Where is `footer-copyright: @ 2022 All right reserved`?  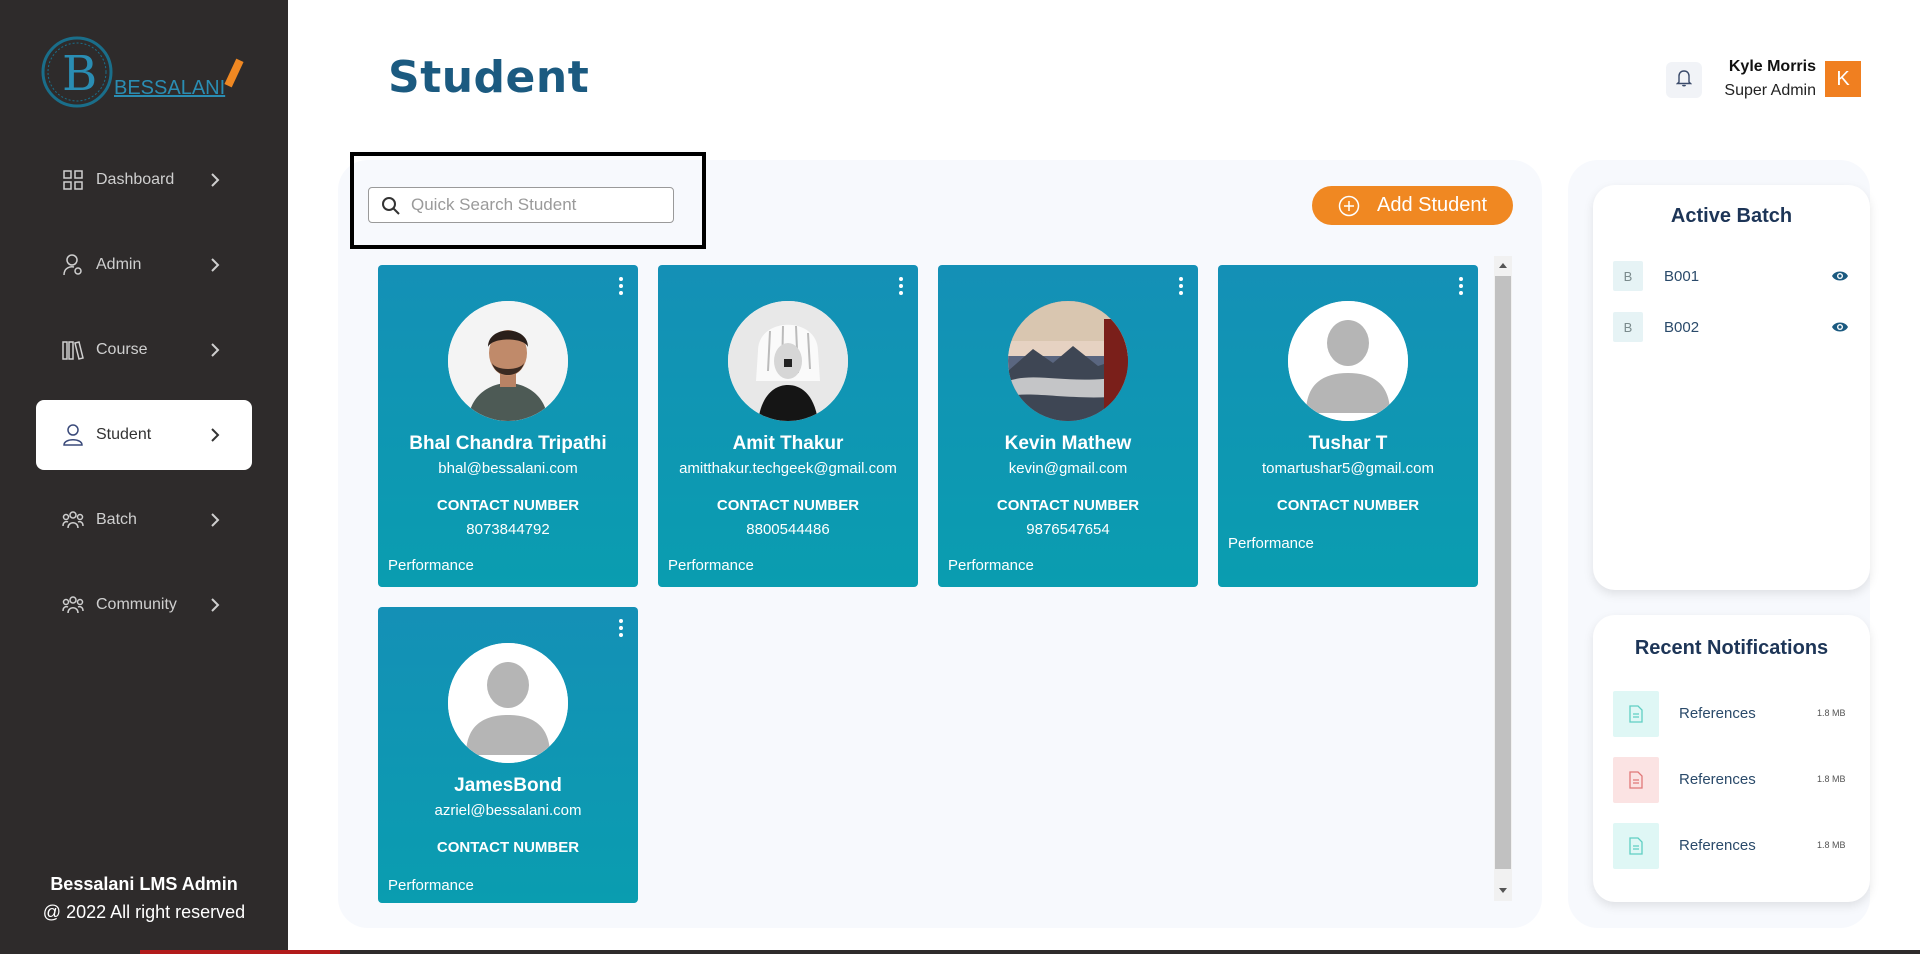
footer-copyright: @ 2022 All right reserved is located at coordinates (144, 912).